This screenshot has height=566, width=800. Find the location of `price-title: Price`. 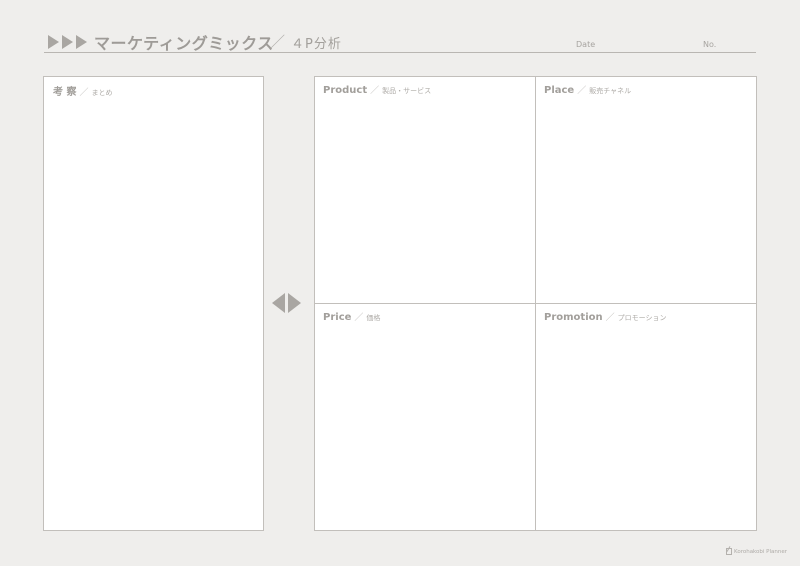

price-title: Price is located at coordinates (337, 317).